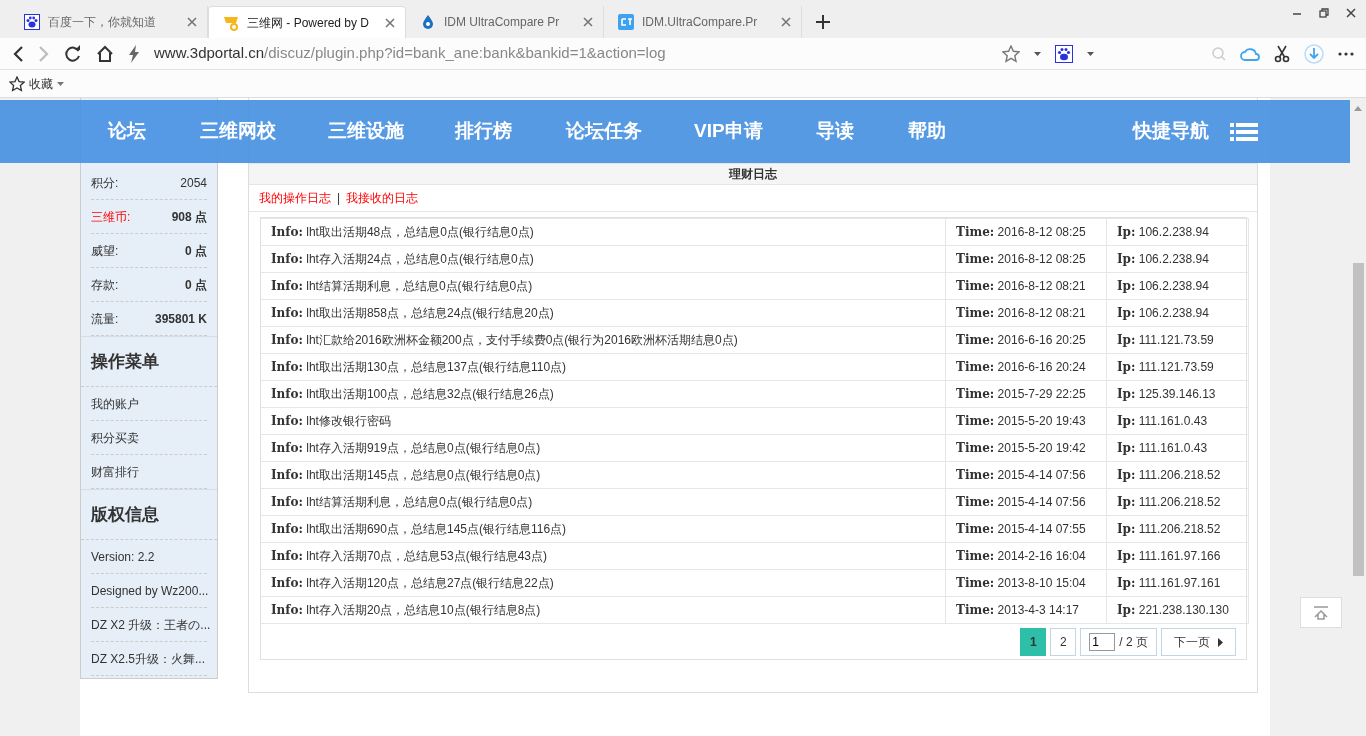  I want to click on sidebar-link: 积分买卖, so click(115, 437).